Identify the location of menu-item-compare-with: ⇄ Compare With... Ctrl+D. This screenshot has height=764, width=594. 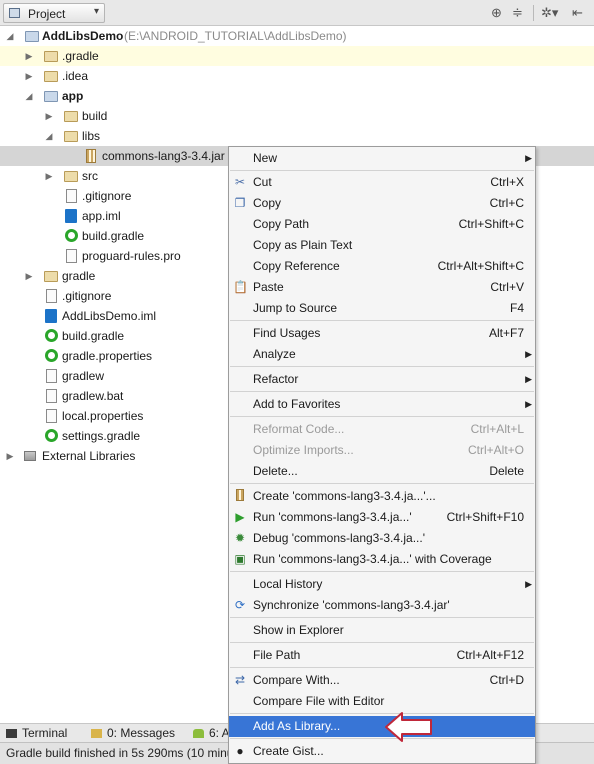
(382, 680).